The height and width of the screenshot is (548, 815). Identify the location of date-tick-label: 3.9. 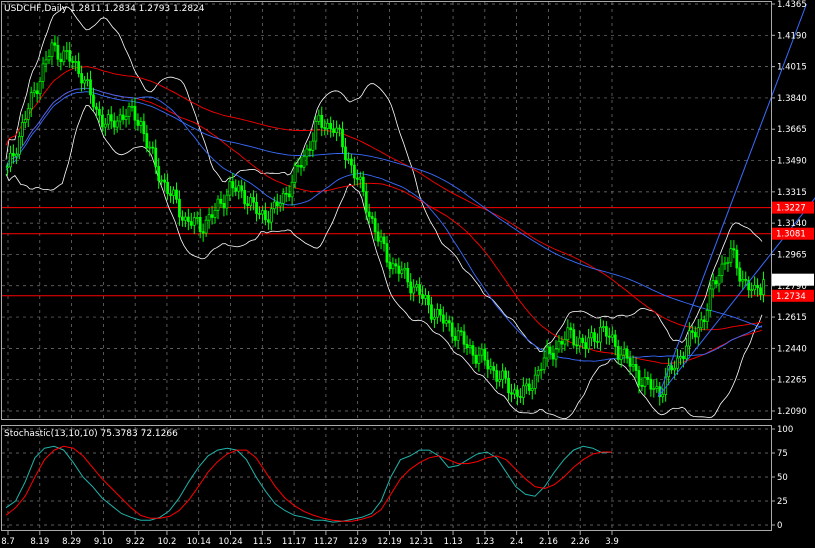
(612, 542).